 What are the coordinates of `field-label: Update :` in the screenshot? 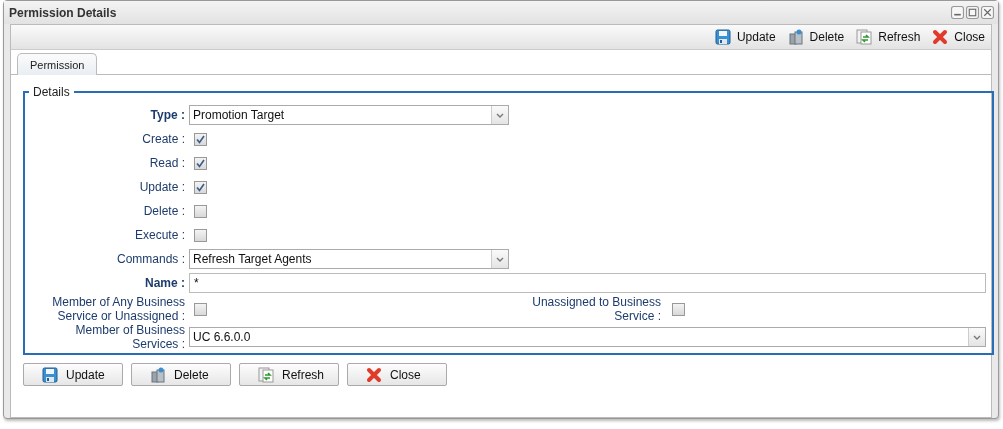 It's located at (162, 187).